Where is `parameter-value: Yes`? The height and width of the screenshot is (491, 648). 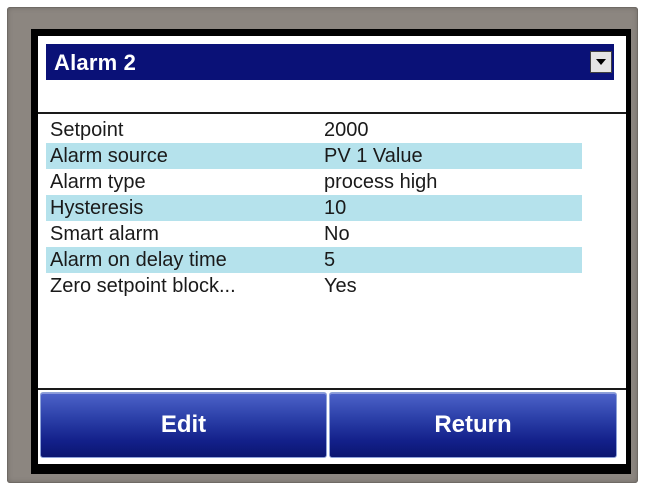 parameter-value: Yes is located at coordinates (340, 286).